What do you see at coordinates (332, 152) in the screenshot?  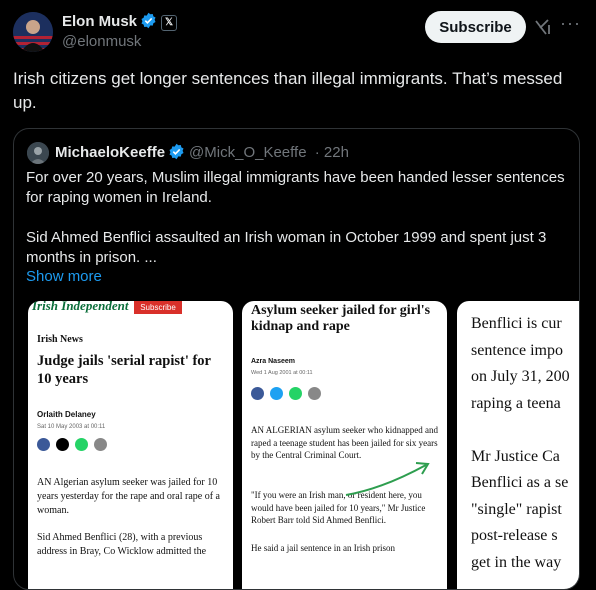 I see `quote-timestamp: · 22h` at bounding box center [332, 152].